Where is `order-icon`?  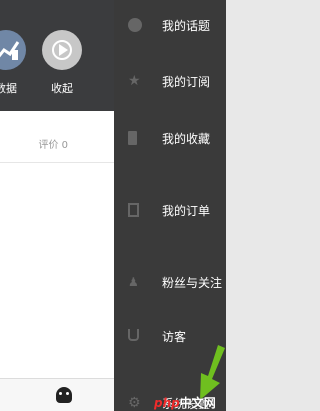
order-icon is located at coordinates (133, 210).